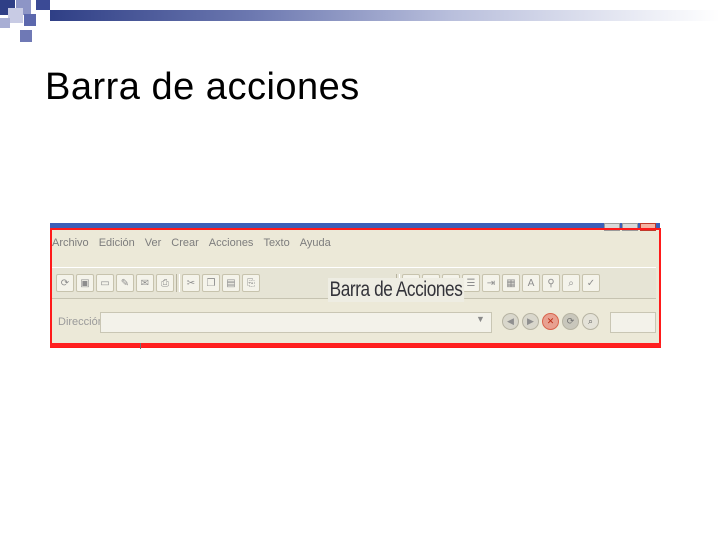 The height and width of the screenshot is (540, 720). I want to click on spellcheck-icon: ✓, so click(591, 283).